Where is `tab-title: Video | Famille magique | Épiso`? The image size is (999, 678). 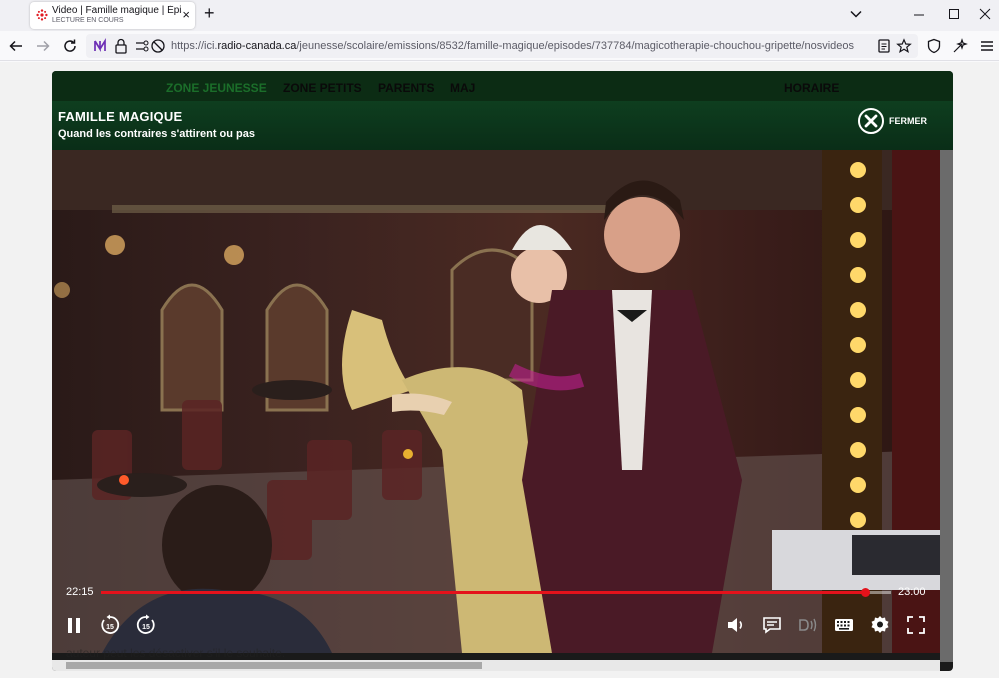
tab-title: Video | Famille magique | Épiso is located at coordinates (117, 10).